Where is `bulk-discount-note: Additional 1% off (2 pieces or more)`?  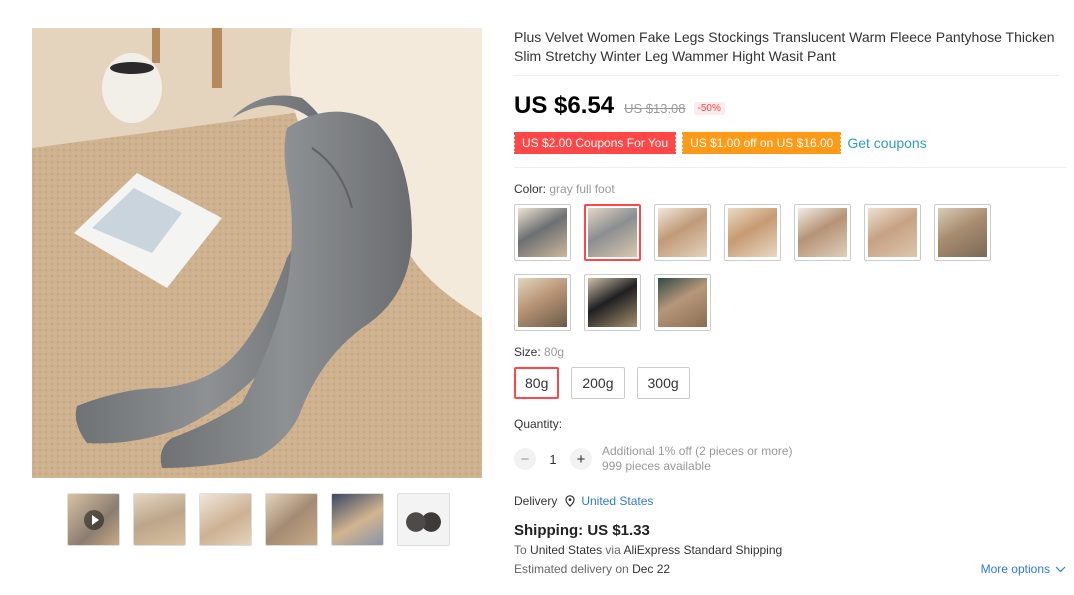 bulk-discount-note: Additional 1% off (2 pieces or more) is located at coordinates (697, 451).